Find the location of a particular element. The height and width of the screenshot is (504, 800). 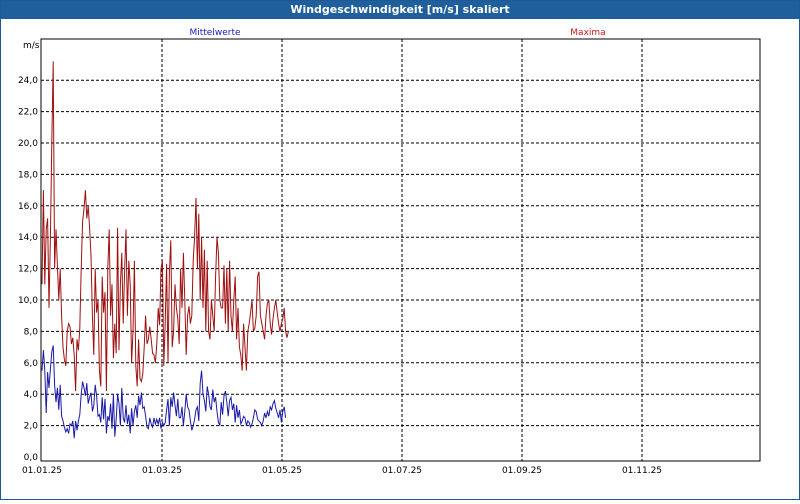

y-tick-label: 8,0 is located at coordinates (31, 332).